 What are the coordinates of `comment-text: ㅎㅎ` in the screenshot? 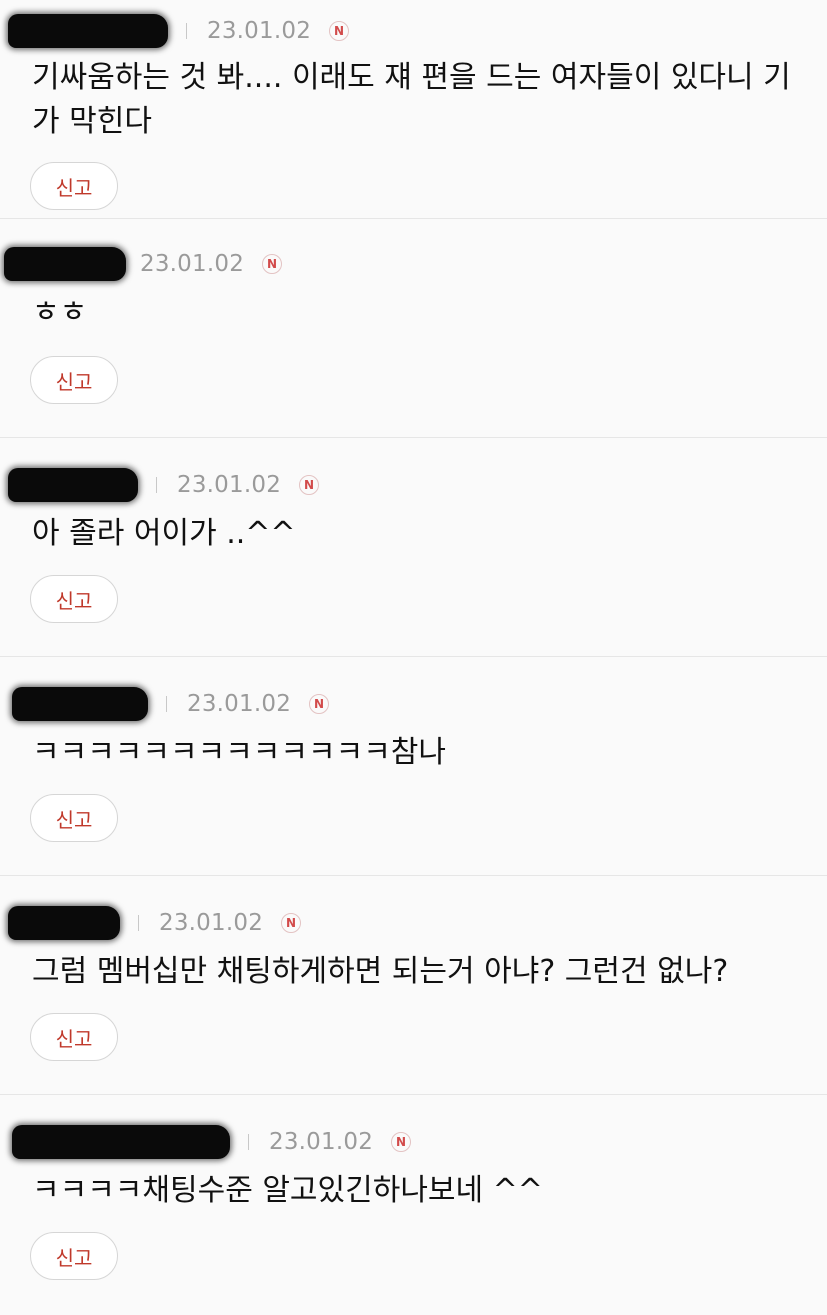 It's located at (60, 312).